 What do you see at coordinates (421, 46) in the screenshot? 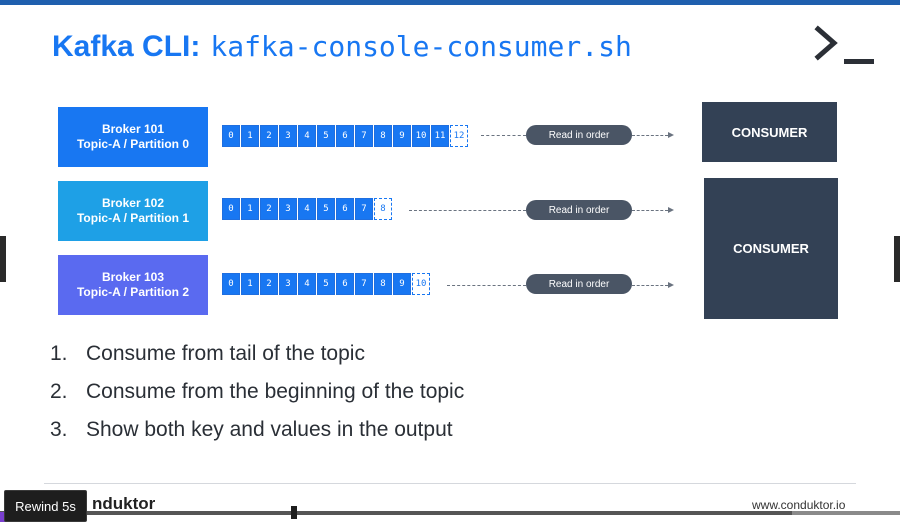
I see `title-command: kafka-console-consumer.sh` at bounding box center [421, 46].